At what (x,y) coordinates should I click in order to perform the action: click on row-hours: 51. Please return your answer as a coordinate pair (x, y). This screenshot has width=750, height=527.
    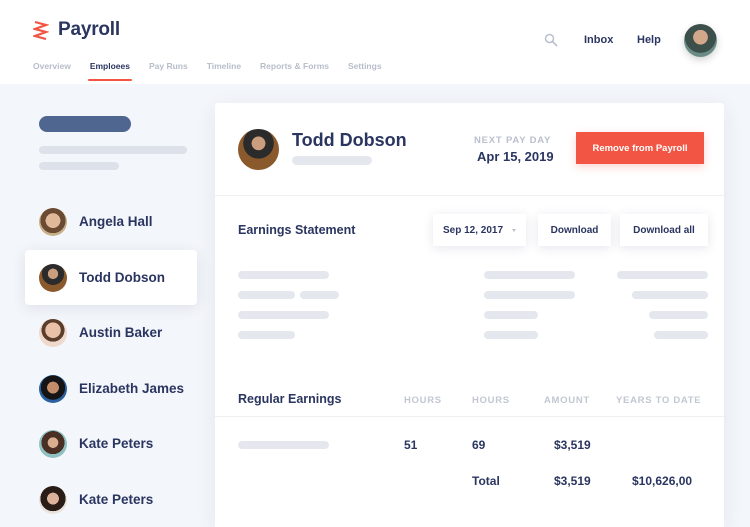
    Looking at the image, I should click on (411, 445).